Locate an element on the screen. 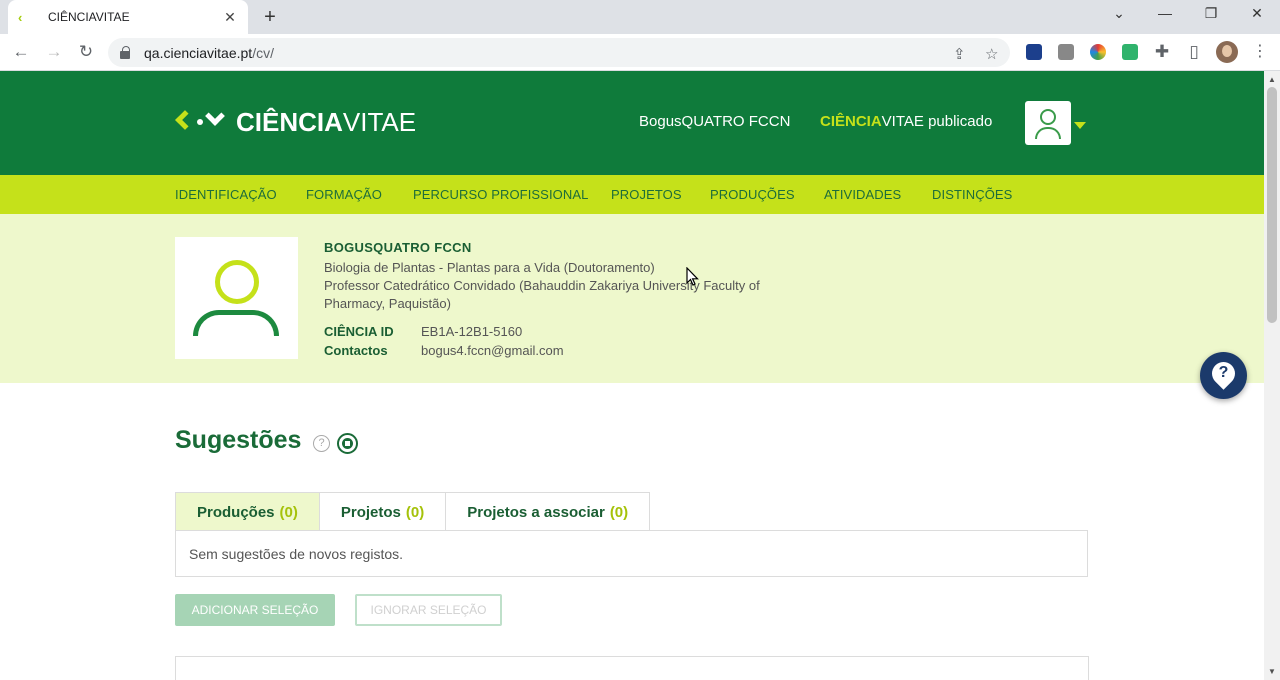 The width and height of the screenshot is (1280, 680). user-menu-avatar-button is located at coordinates (1048, 123).